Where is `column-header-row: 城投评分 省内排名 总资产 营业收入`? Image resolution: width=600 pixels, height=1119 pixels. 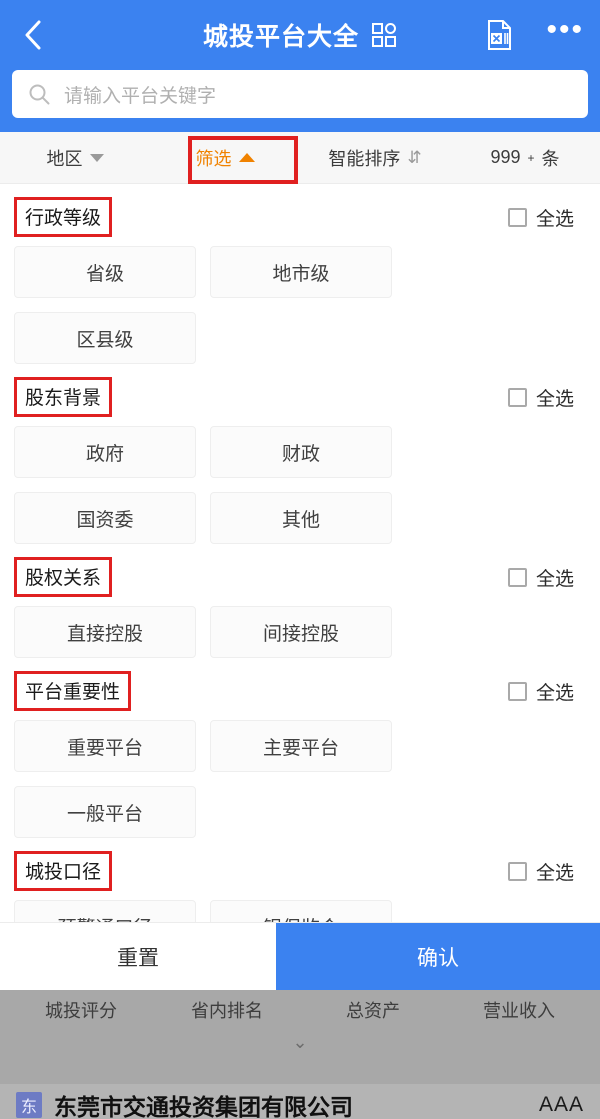 column-header-row: 城投评分 省内排名 总资产 营业收入 is located at coordinates (300, 1010).